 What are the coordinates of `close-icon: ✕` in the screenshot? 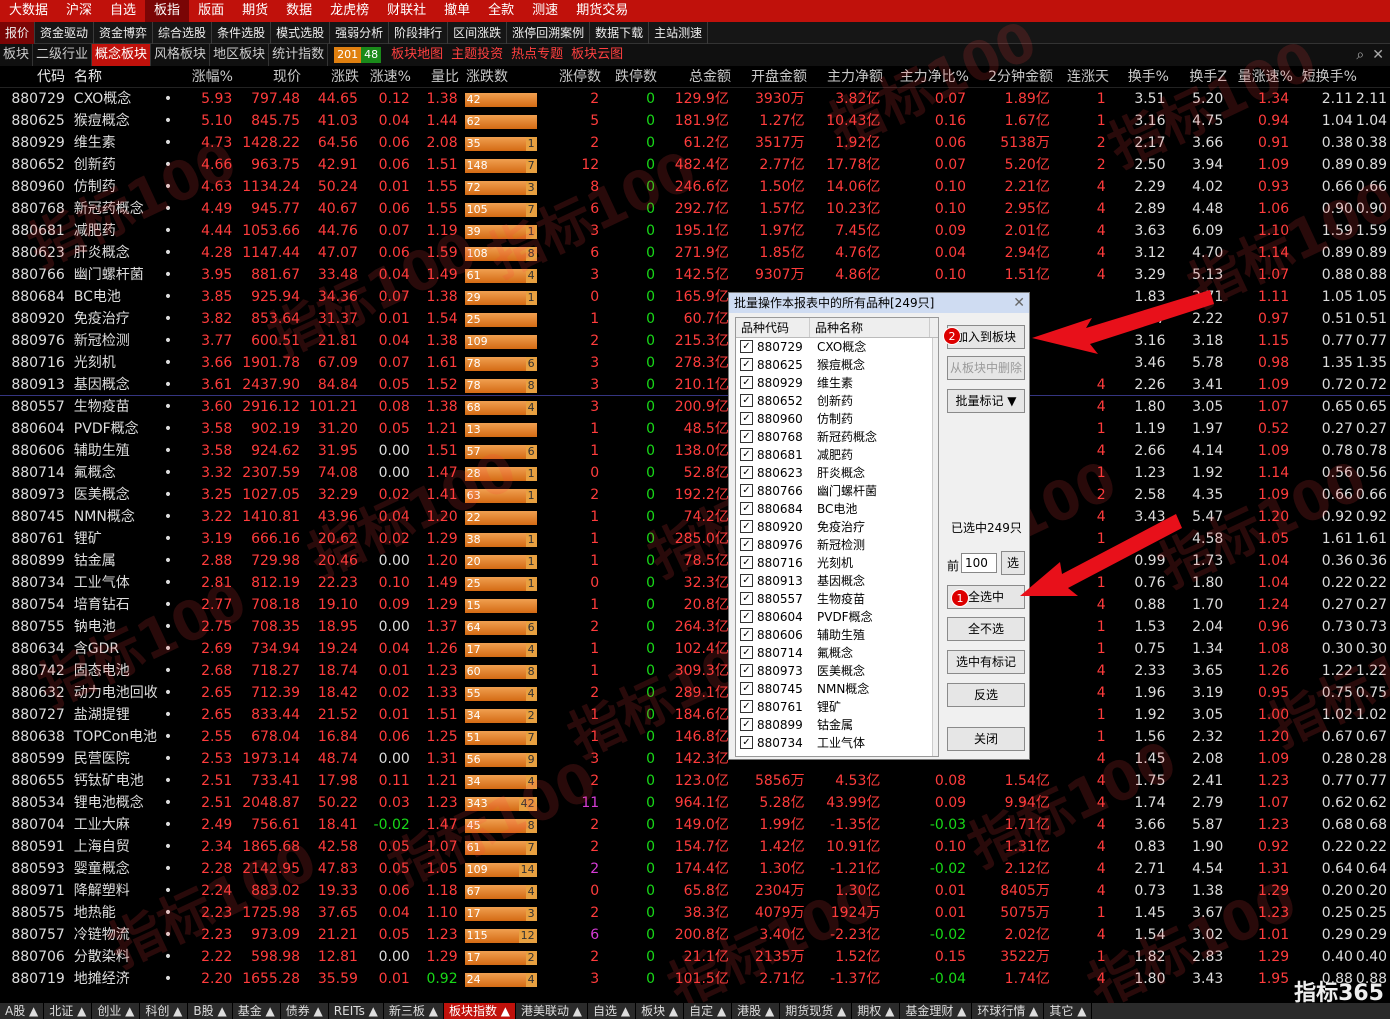 It's located at (1378, 55).